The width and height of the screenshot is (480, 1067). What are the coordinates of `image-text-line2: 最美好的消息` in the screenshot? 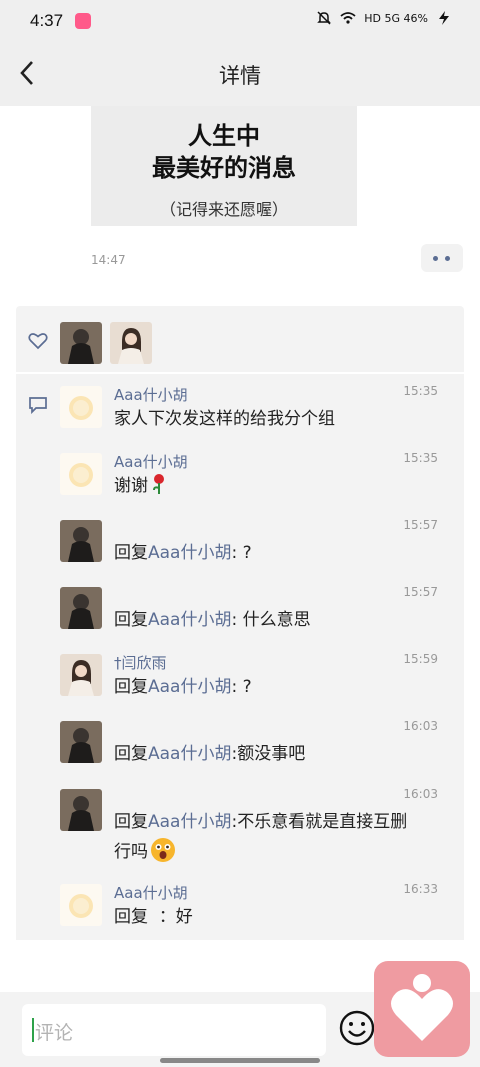 It's located at (224, 168).